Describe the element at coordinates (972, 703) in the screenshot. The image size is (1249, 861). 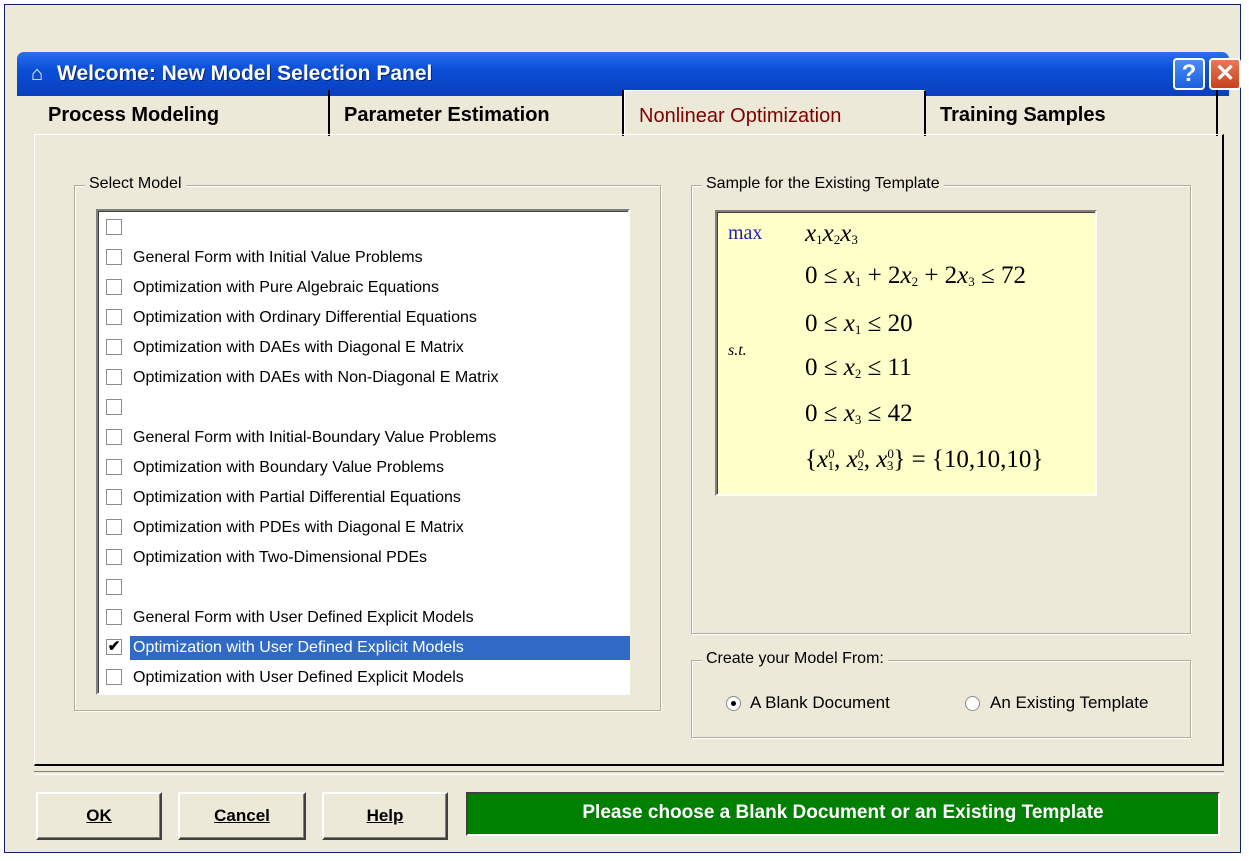
I see `existing-template-radio` at that location.